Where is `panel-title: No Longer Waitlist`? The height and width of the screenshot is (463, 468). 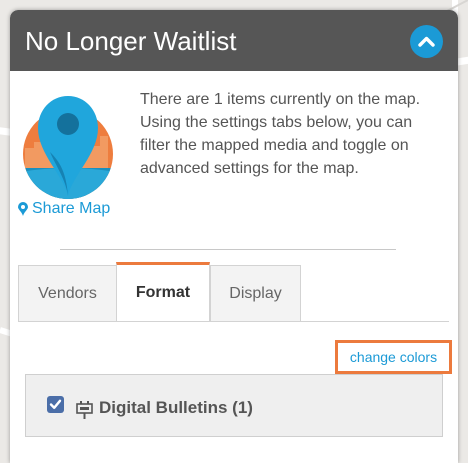 panel-title: No Longer Waitlist is located at coordinates (131, 41).